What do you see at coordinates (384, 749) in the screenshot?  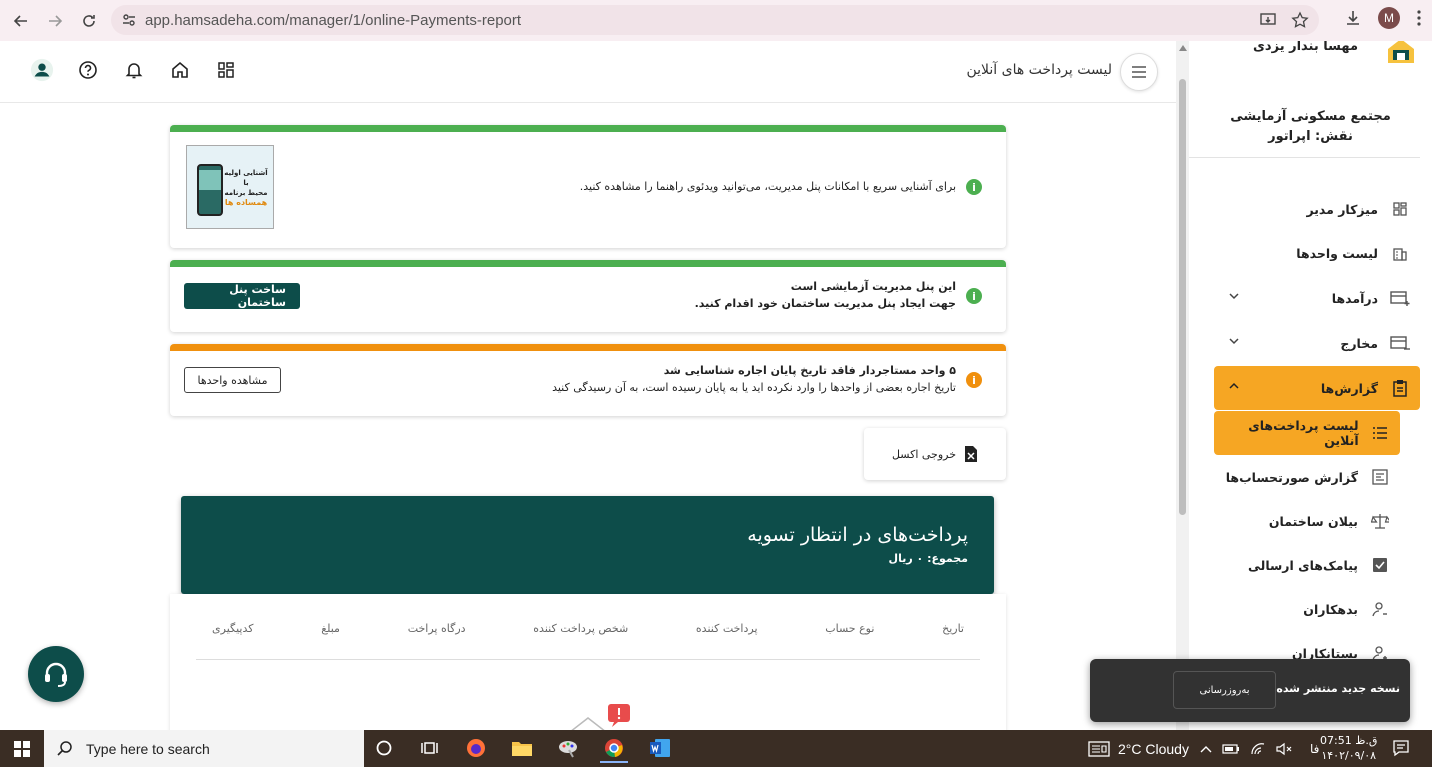 I see `task-view-circle-icon` at bounding box center [384, 749].